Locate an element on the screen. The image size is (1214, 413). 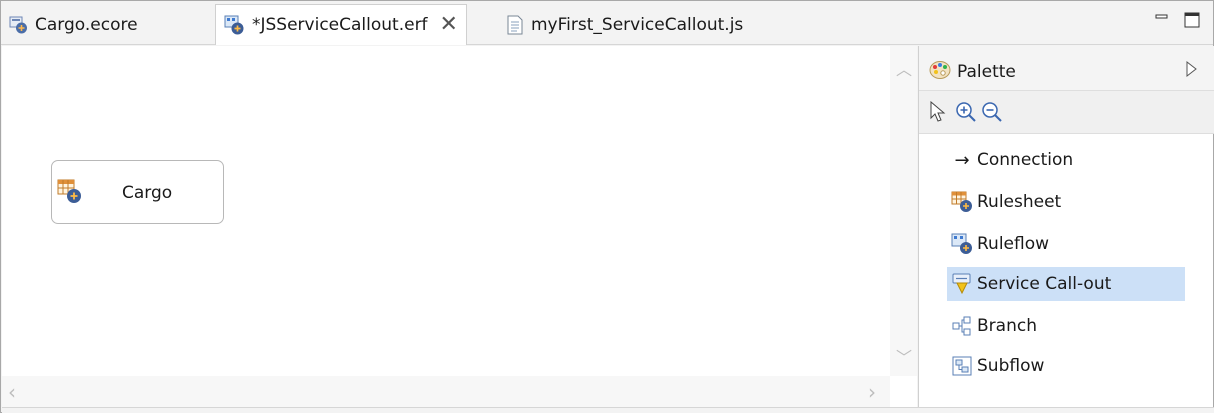
palette-toolbar is located at coordinates (1066, 112).